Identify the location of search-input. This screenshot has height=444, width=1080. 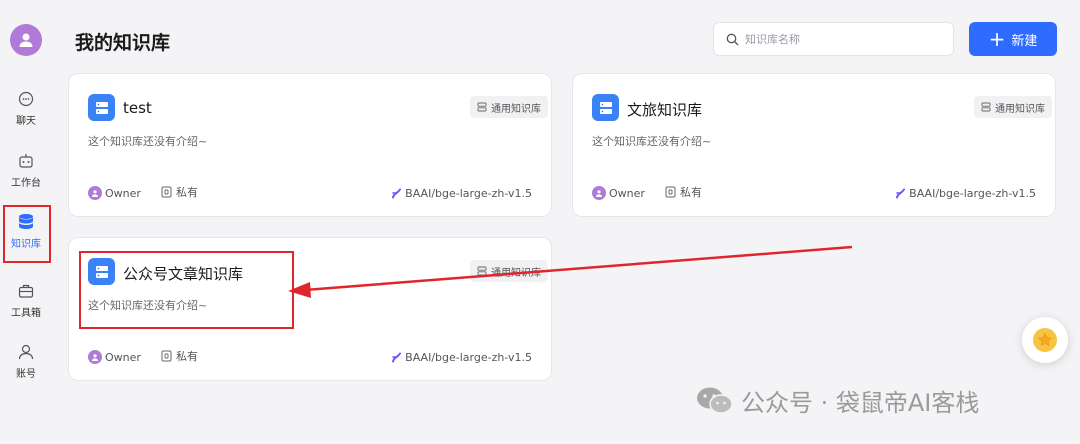
(845, 39).